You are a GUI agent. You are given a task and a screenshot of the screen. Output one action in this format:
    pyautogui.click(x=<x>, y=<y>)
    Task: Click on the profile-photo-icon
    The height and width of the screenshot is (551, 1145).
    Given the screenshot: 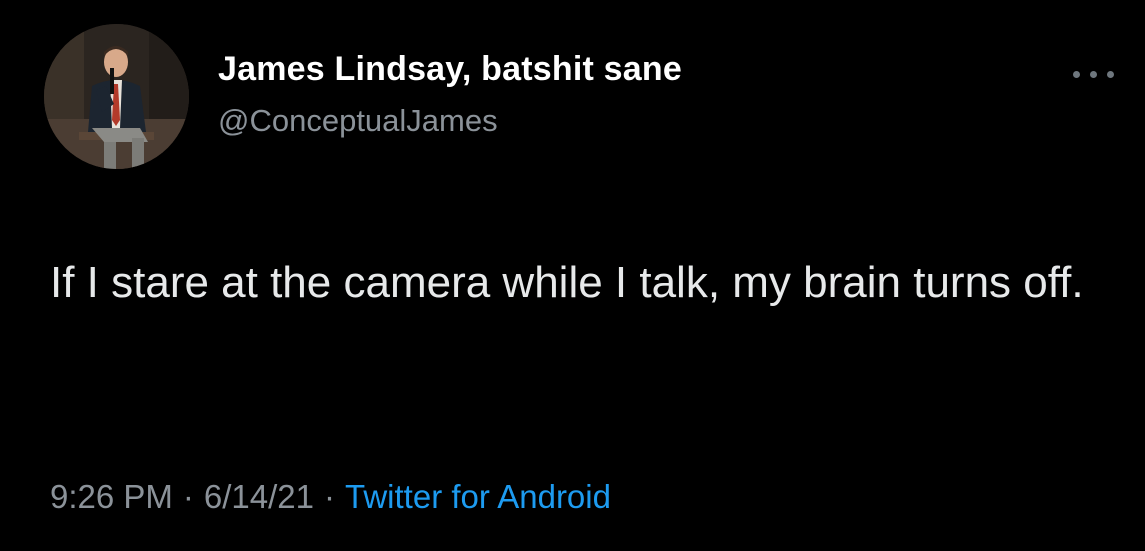 What is the action you would take?
    pyautogui.click(x=116, y=96)
    